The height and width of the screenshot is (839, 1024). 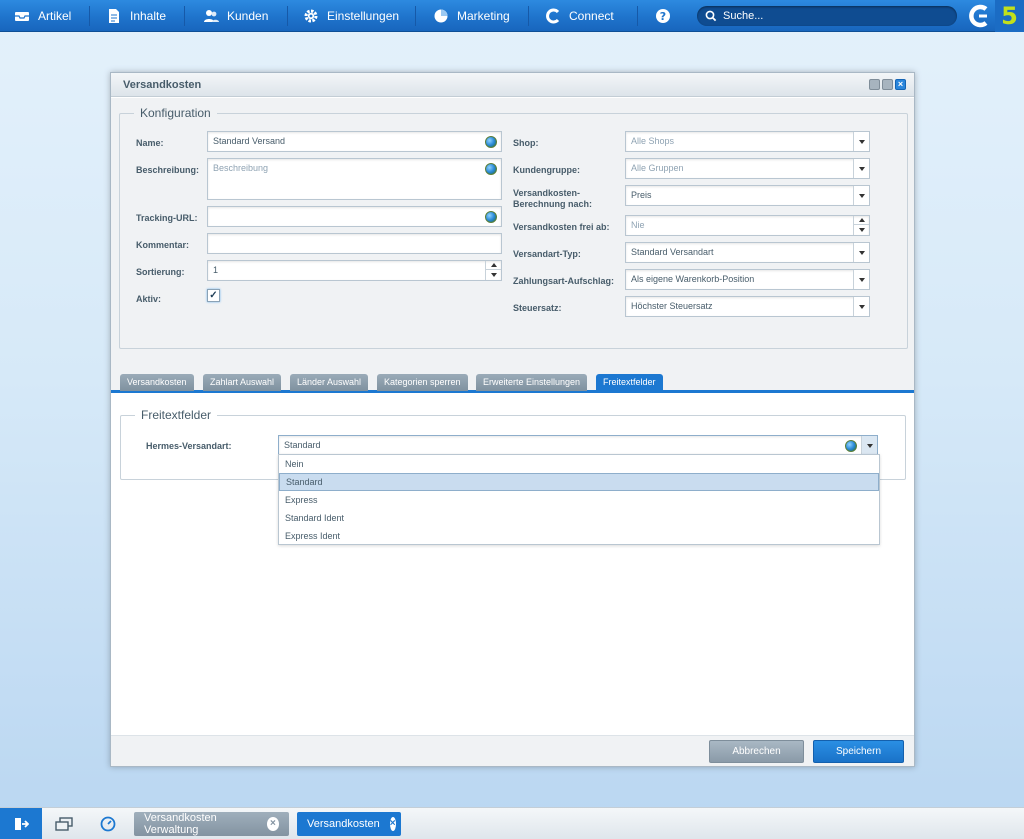 What do you see at coordinates (483, 16) in the screenshot?
I see `menu-item-label: Marketing` at bounding box center [483, 16].